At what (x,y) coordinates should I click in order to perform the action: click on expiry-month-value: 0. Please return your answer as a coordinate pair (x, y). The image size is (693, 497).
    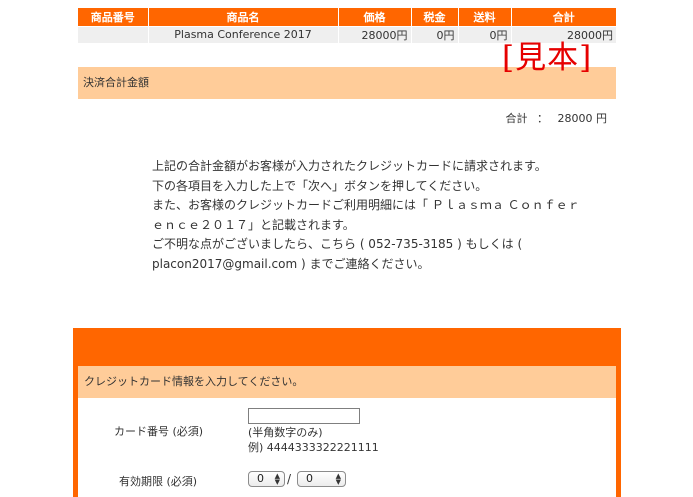
    Looking at the image, I should click on (260, 478).